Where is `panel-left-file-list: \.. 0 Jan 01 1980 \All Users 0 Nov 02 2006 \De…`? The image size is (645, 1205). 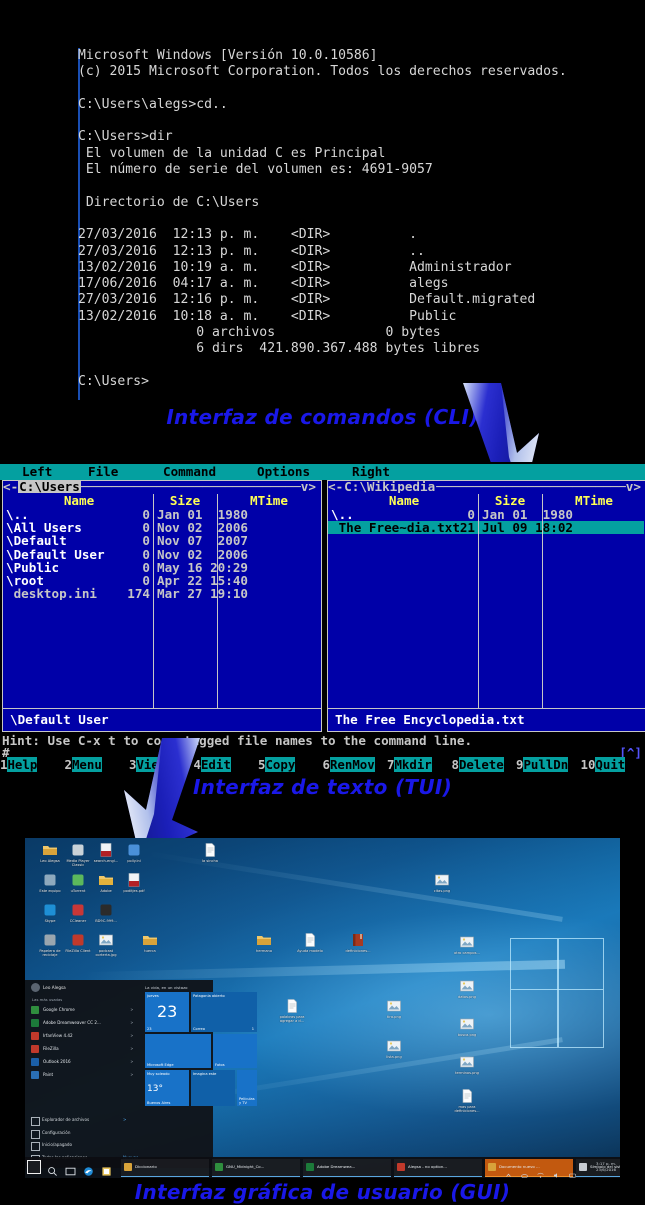
panel-left-file-list: \.. 0 Jan 01 1980 \All Users 0 Nov 02 2006 \De… is located at coordinates (162, 554).